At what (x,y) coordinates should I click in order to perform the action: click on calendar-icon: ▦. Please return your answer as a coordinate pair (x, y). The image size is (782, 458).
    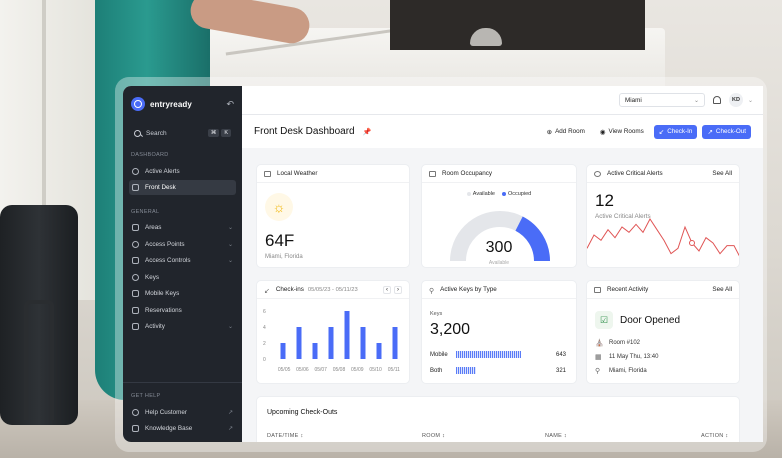
    Looking at the image, I should click on (598, 357).